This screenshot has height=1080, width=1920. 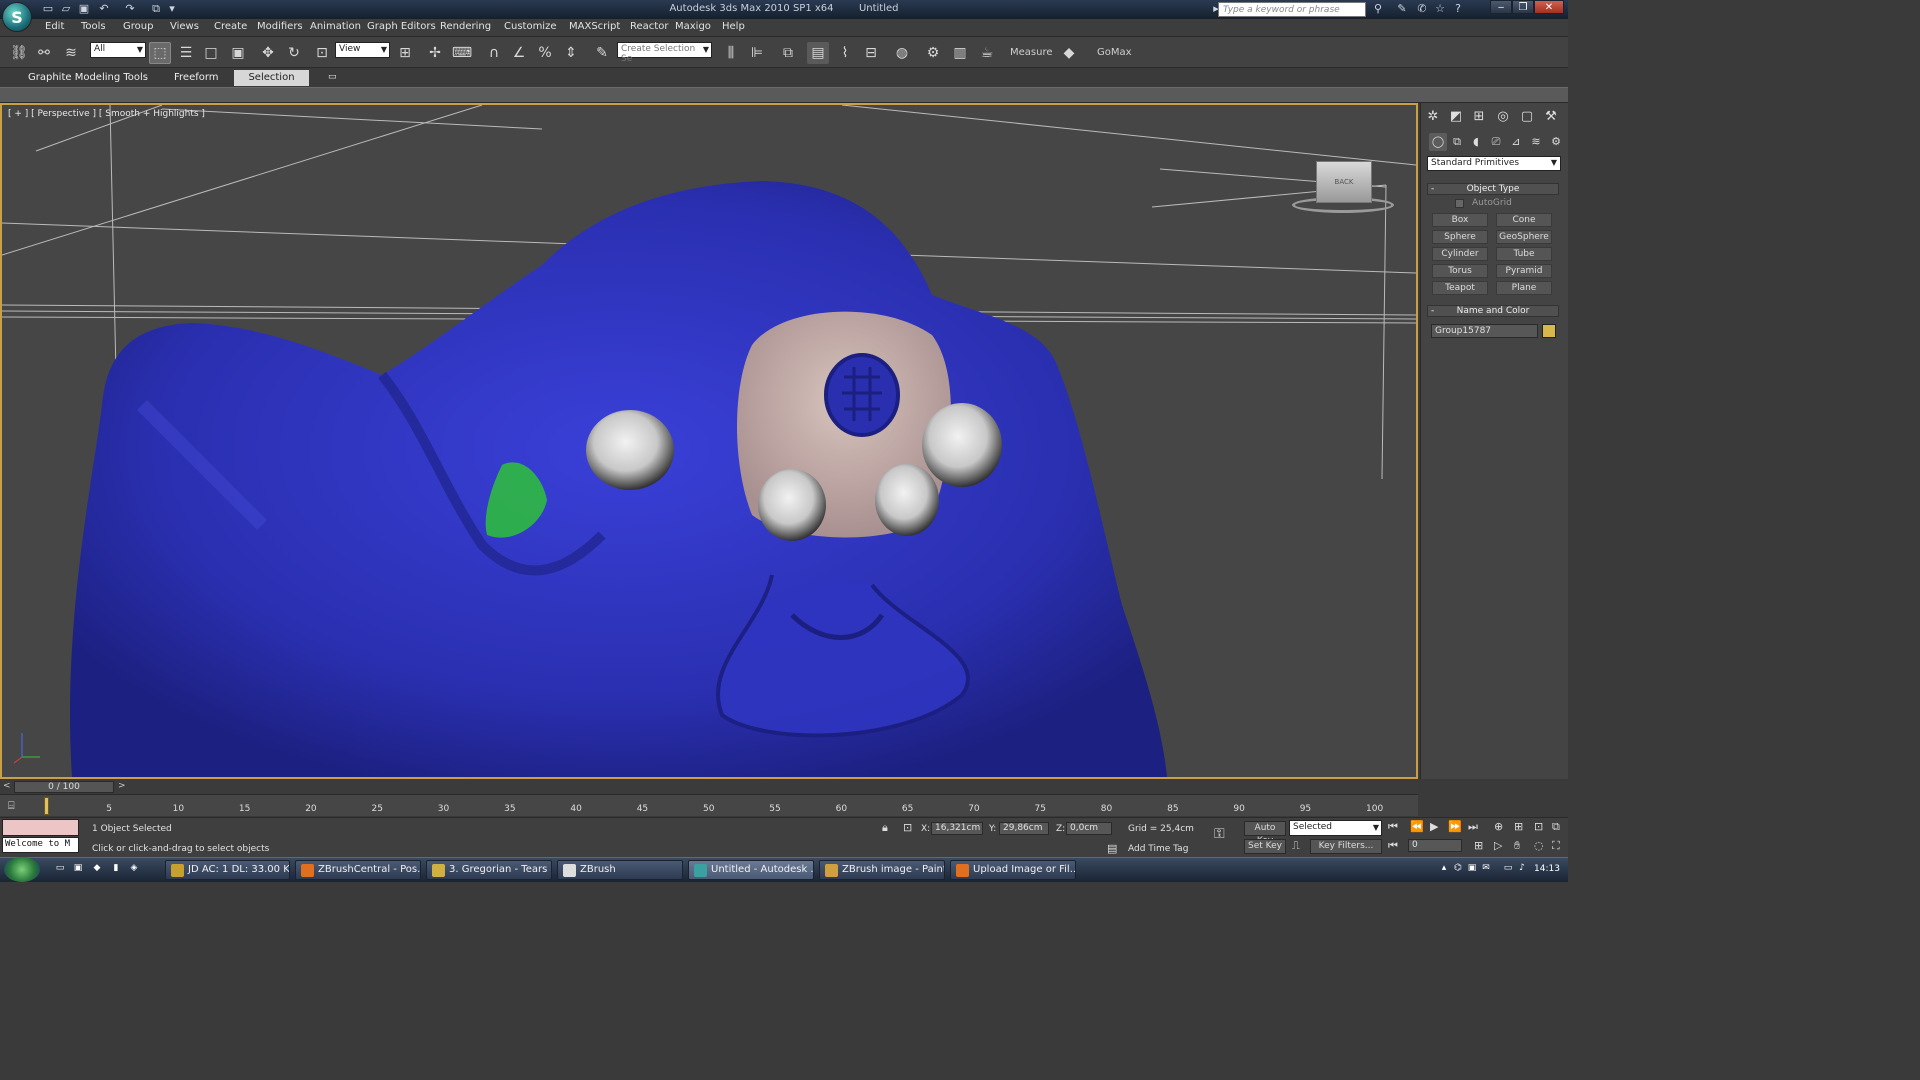 I want to click on geosphere-button: GeoSphere, so click(x=1524, y=237).